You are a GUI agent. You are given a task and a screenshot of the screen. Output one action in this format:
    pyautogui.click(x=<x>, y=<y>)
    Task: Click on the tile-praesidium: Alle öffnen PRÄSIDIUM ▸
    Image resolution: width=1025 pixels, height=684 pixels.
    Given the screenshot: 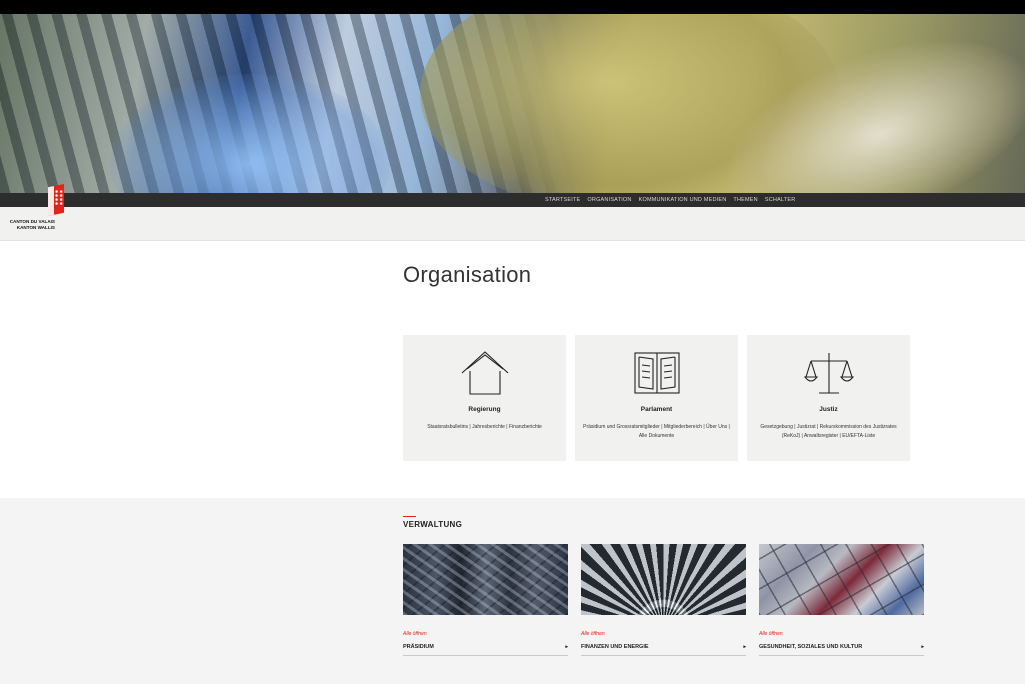 What is the action you would take?
    pyautogui.click(x=485, y=600)
    